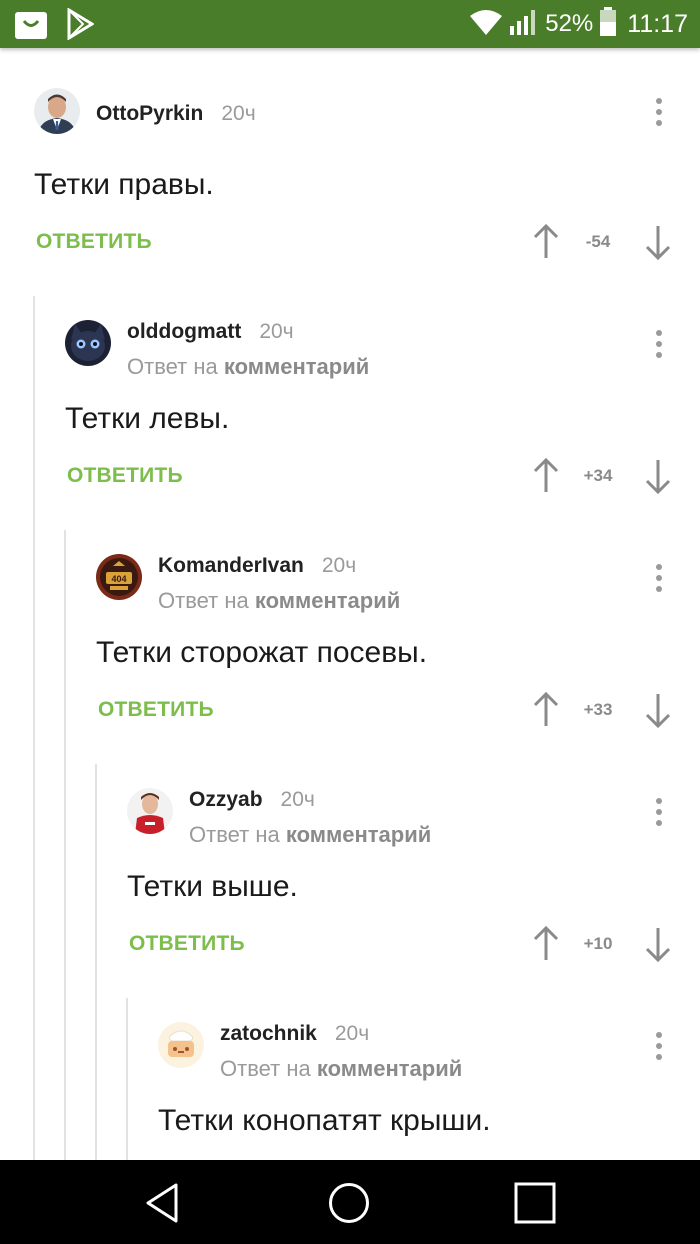 This screenshot has height=1244, width=700. I want to click on author-name-text: zatochnik, so click(268, 1033).